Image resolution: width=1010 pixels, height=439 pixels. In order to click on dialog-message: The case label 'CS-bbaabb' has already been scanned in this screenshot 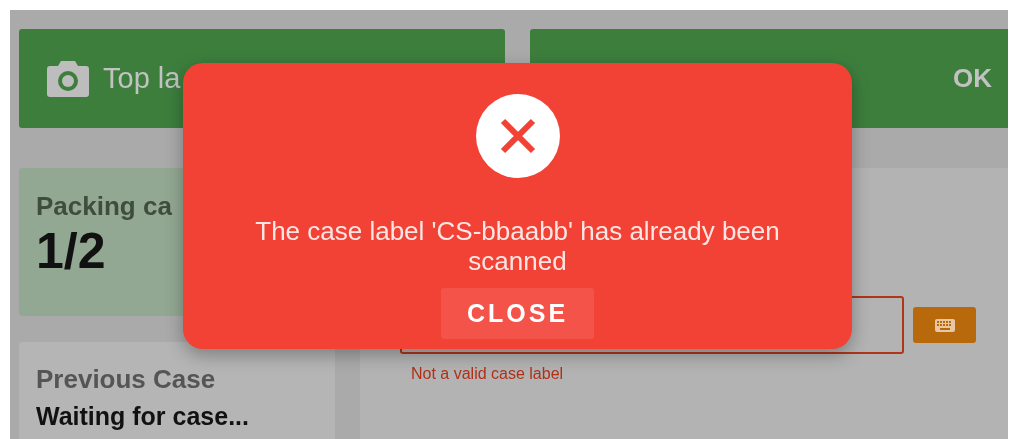, I will do `click(517, 246)`.